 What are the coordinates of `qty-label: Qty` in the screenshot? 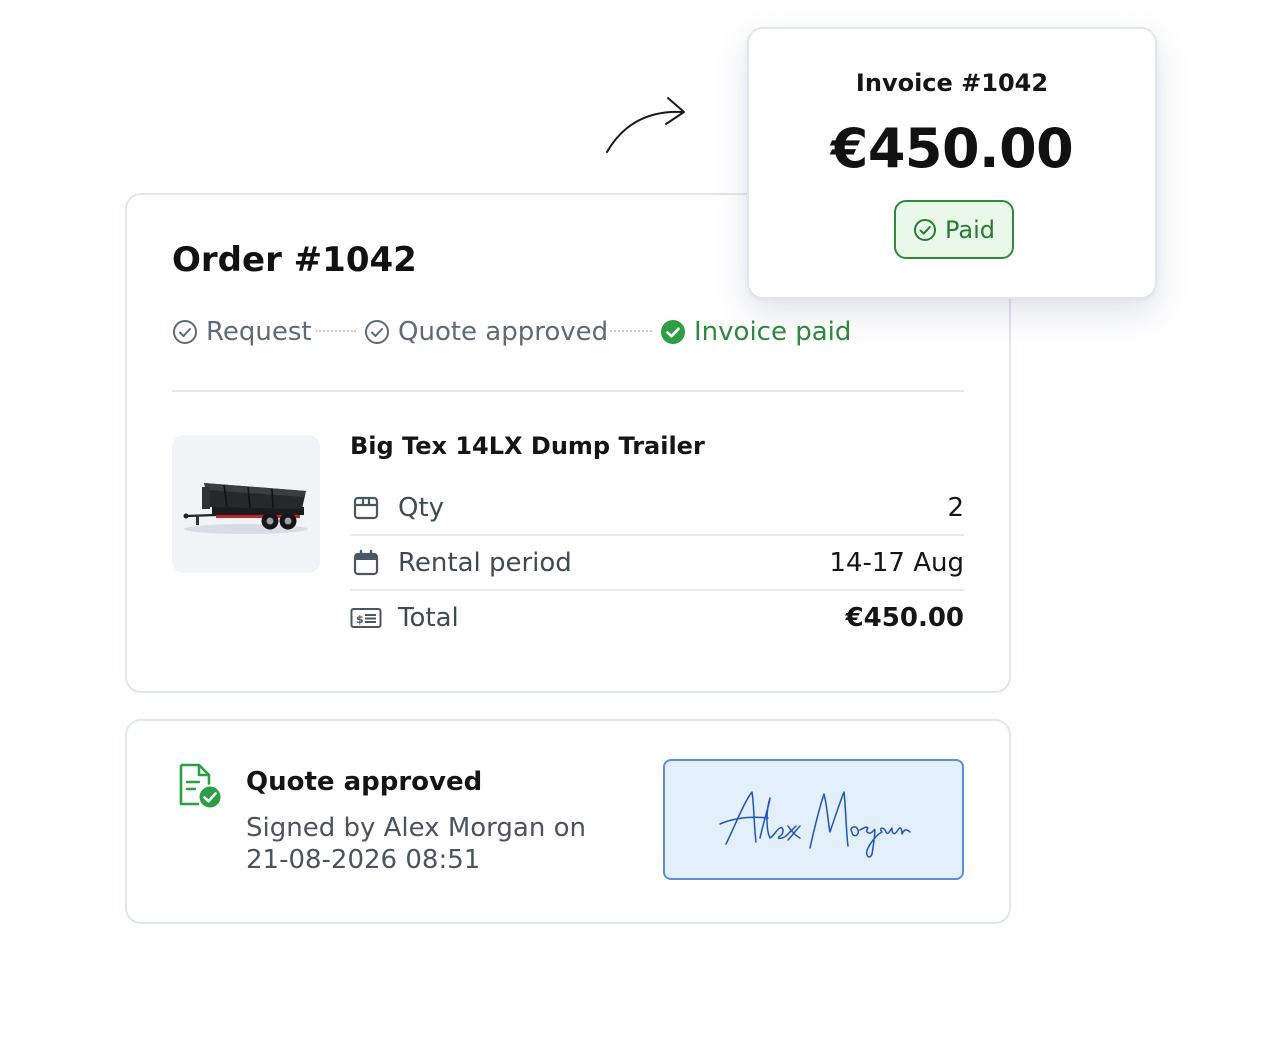 It's located at (421, 508).